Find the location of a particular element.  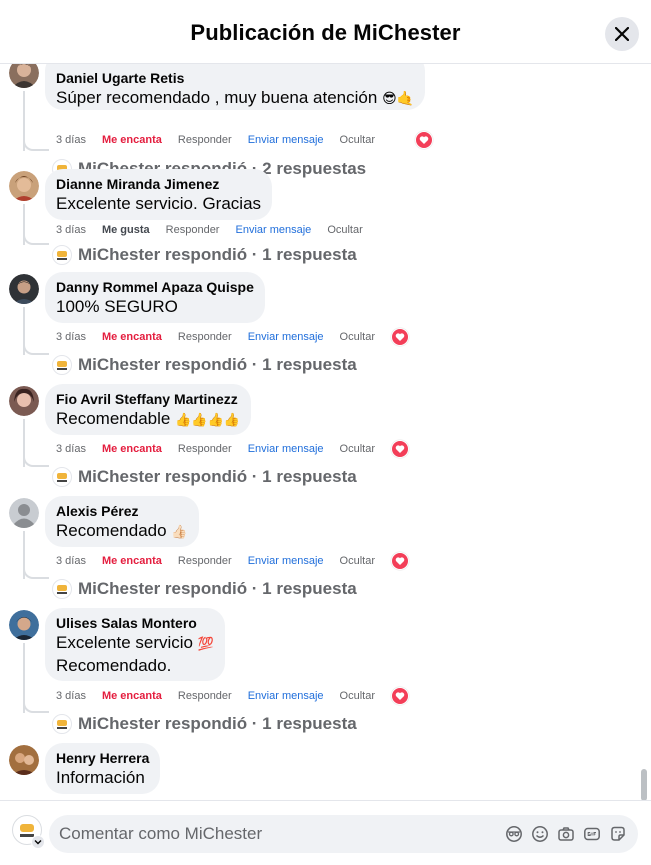

emoji-icon is located at coordinates (540, 834).